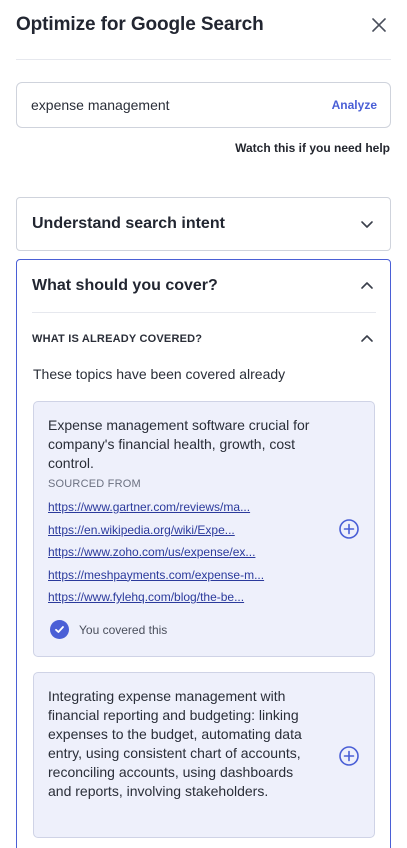 Image resolution: width=407 pixels, height=848 pixels. Describe the element at coordinates (203, 59) in the screenshot. I see `header-divider` at that location.